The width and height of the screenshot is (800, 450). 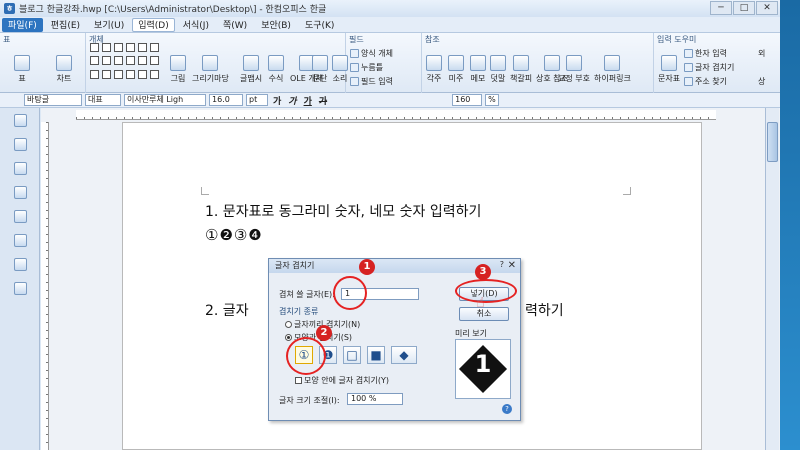 I want to click on table-button: 표, so click(x=22, y=69).